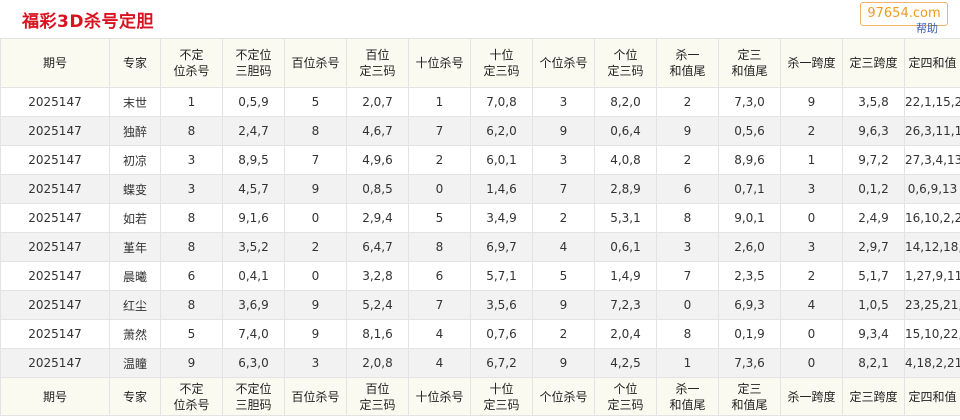 Image resolution: width=960 pixels, height=420 pixels. I want to click on table-cell: 0,5,9, so click(253, 102).